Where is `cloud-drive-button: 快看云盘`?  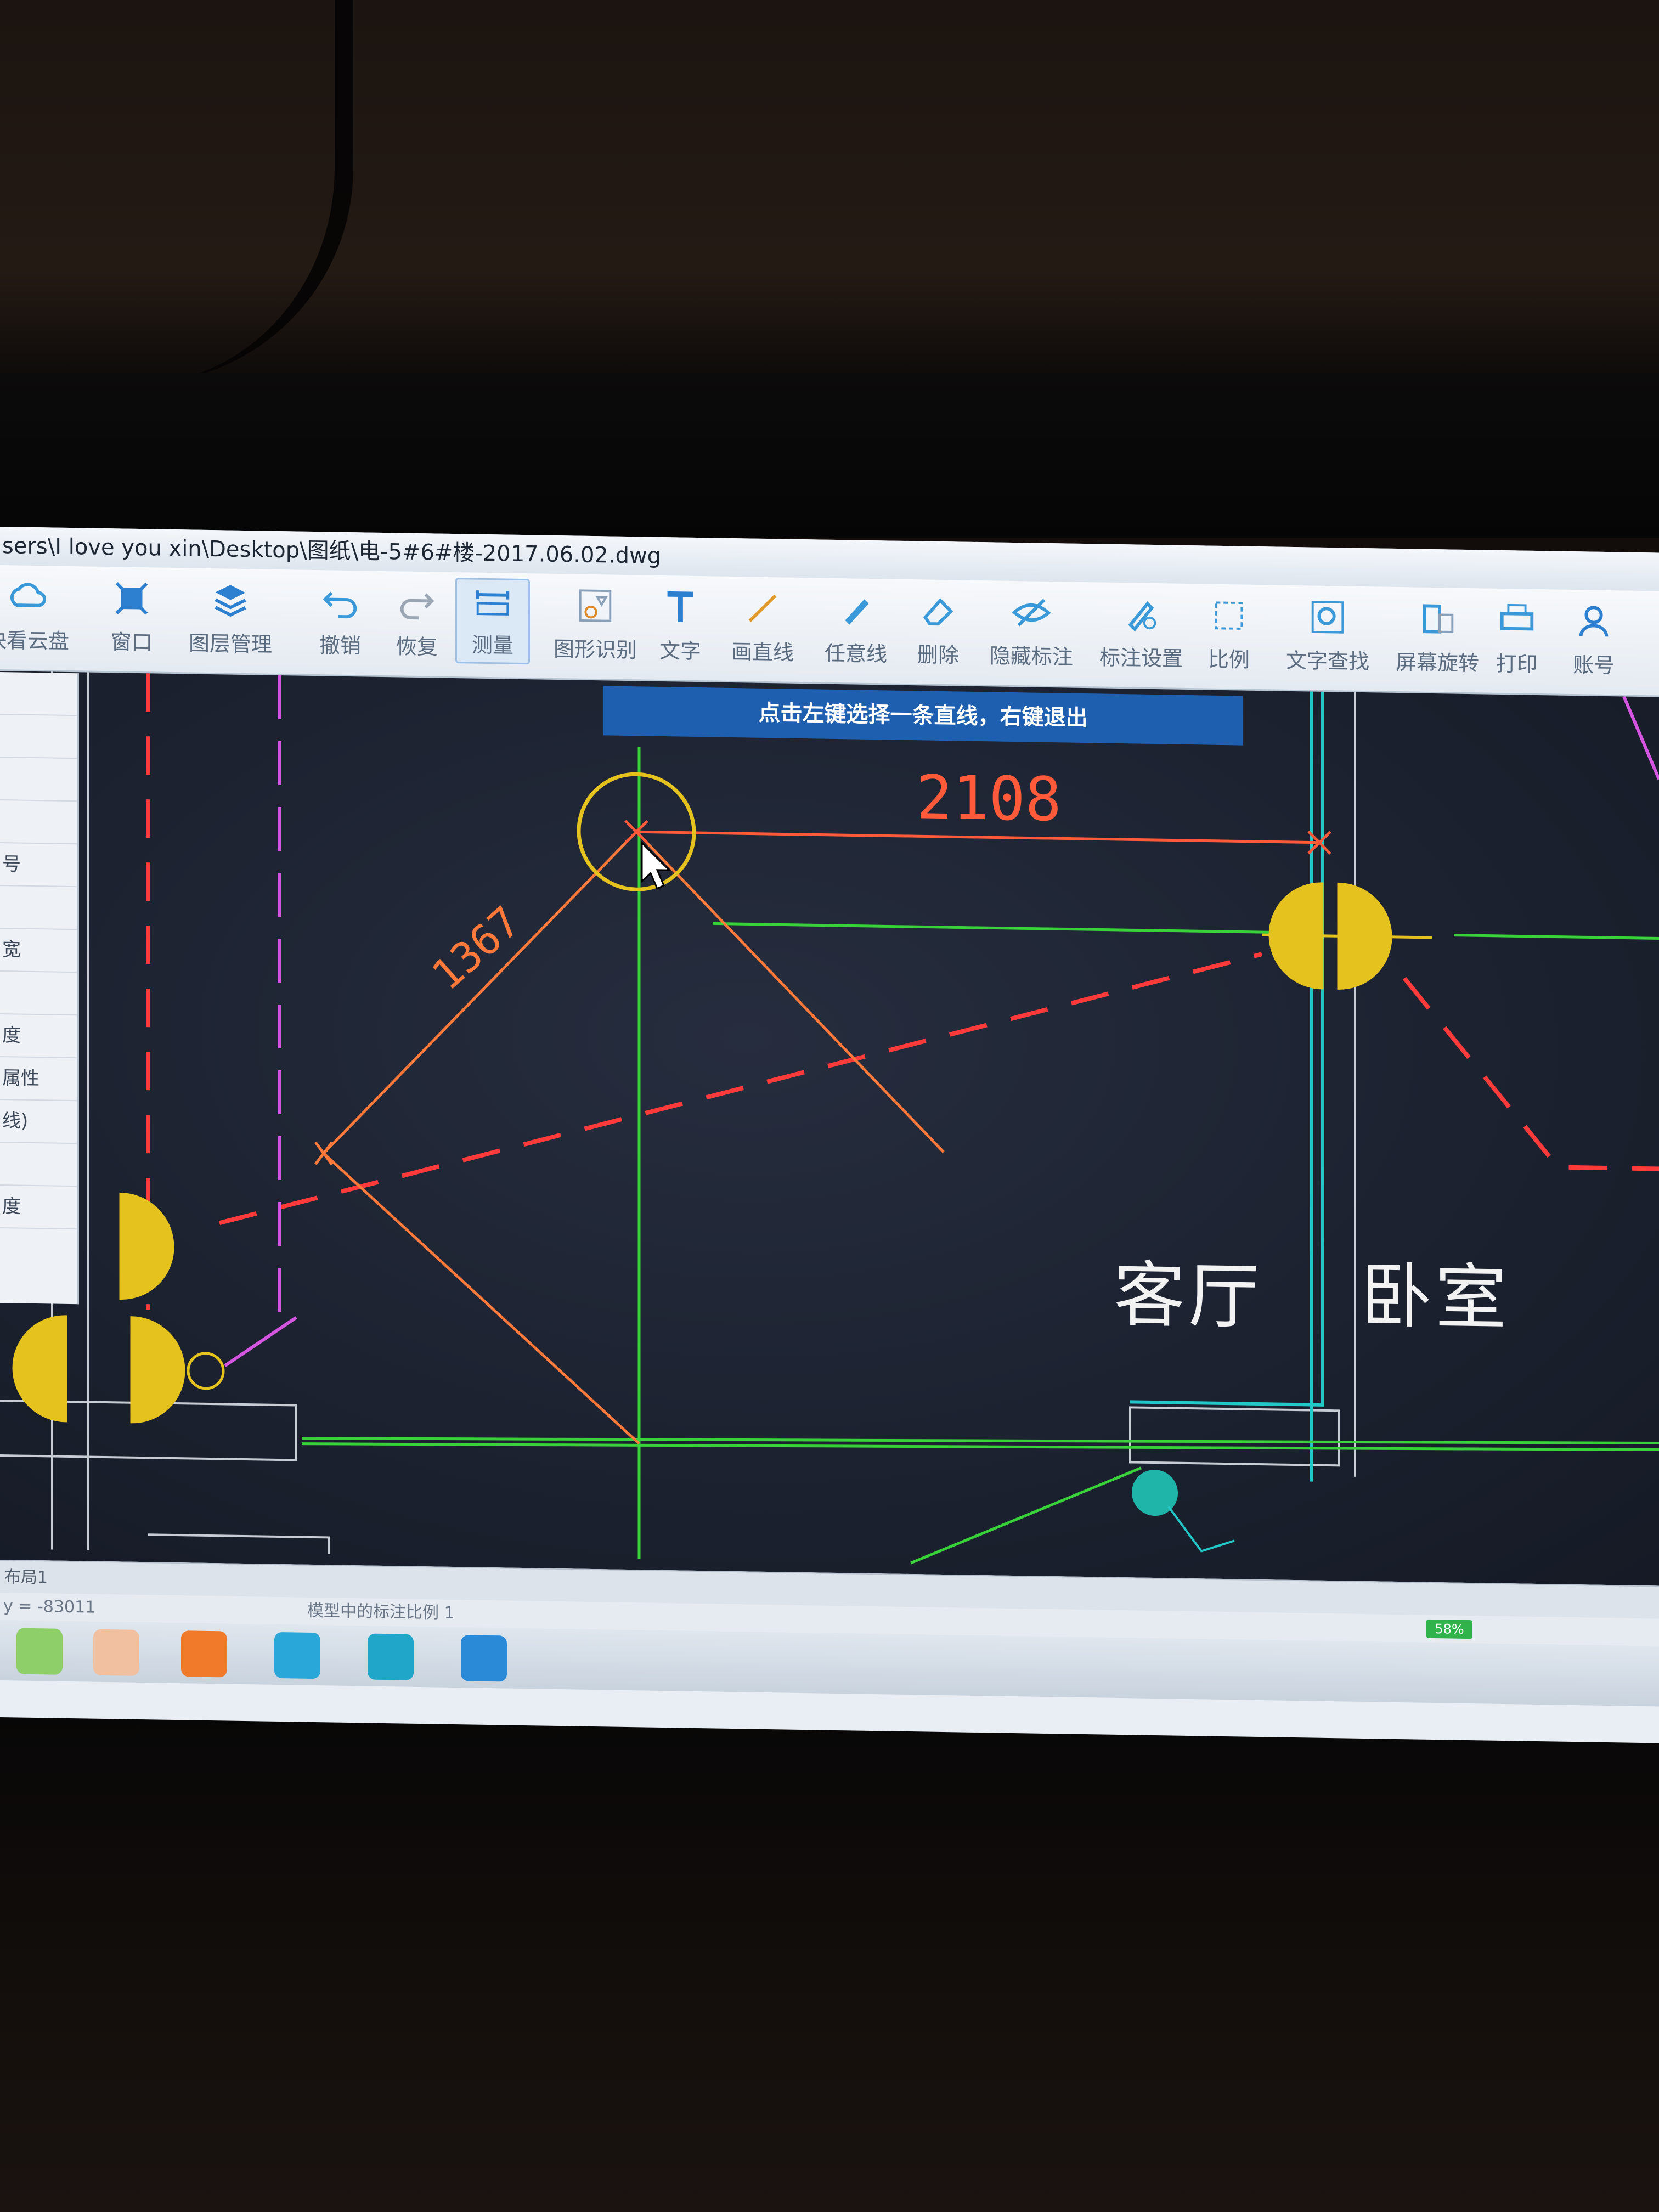
cloud-drive-button: 快看云盘 is located at coordinates (36, 620).